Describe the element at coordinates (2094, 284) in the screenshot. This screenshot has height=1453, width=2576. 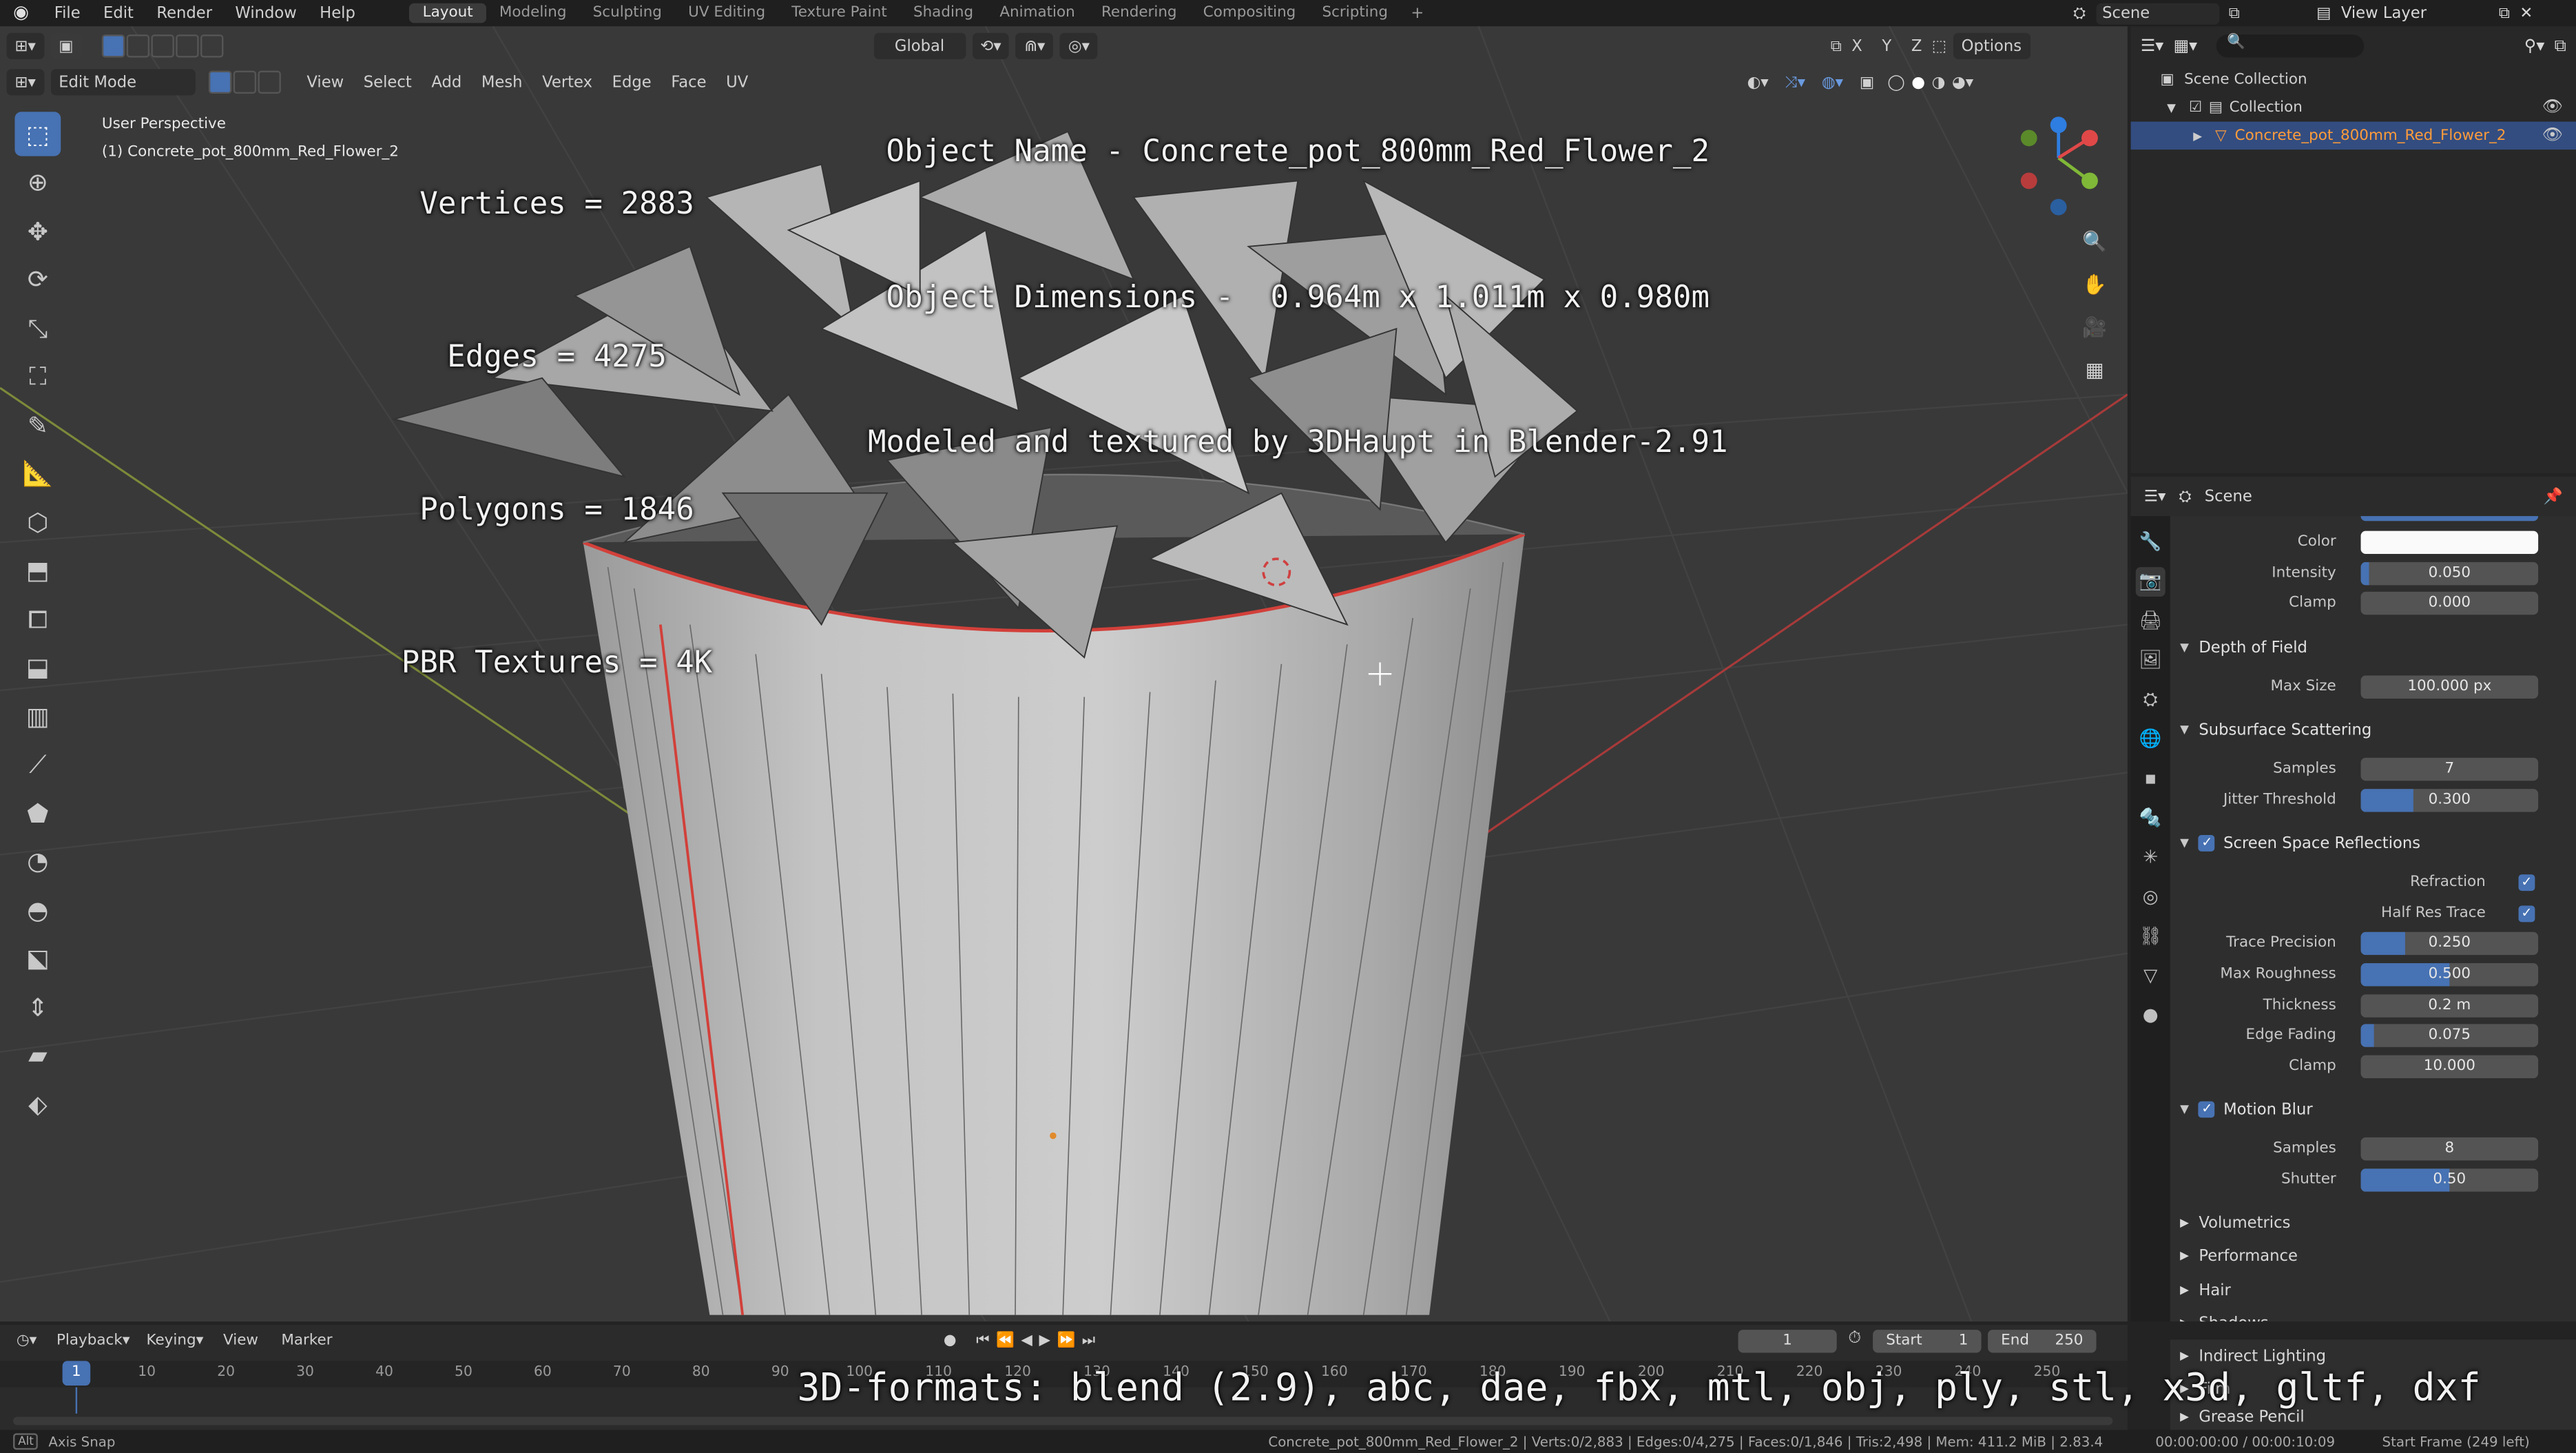
I see `pan-hand-icon: ✋` at that location.